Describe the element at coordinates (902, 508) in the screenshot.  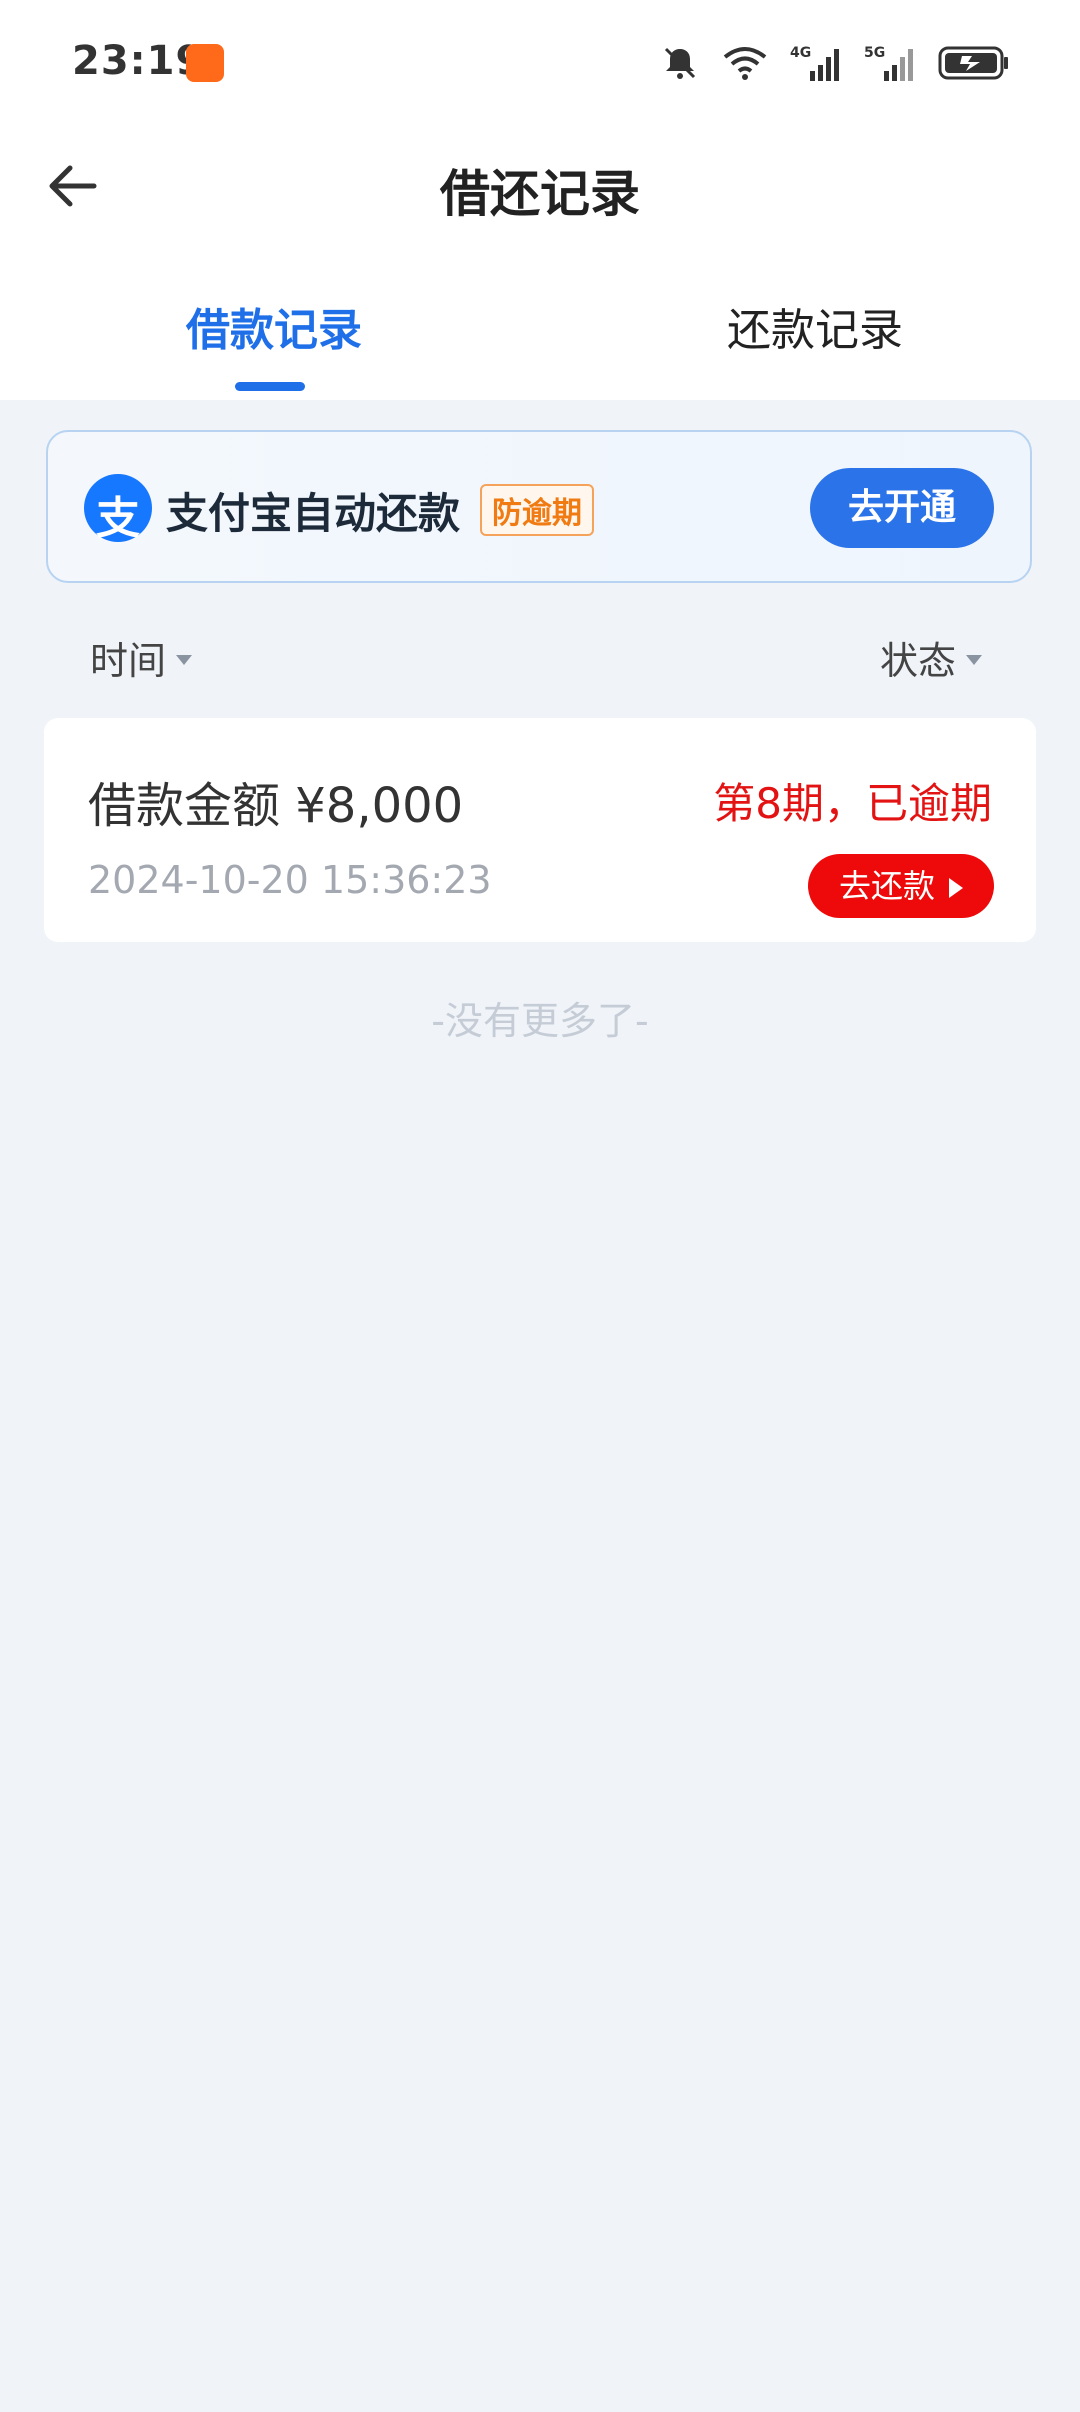
I see `activate-button: 去开通` at that location.